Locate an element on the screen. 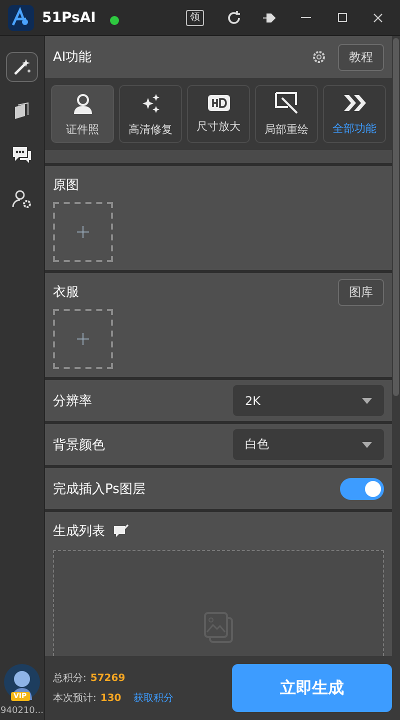 This screenshot has height=720, width=400. minimize-icon is located at coordinates (306, 17).